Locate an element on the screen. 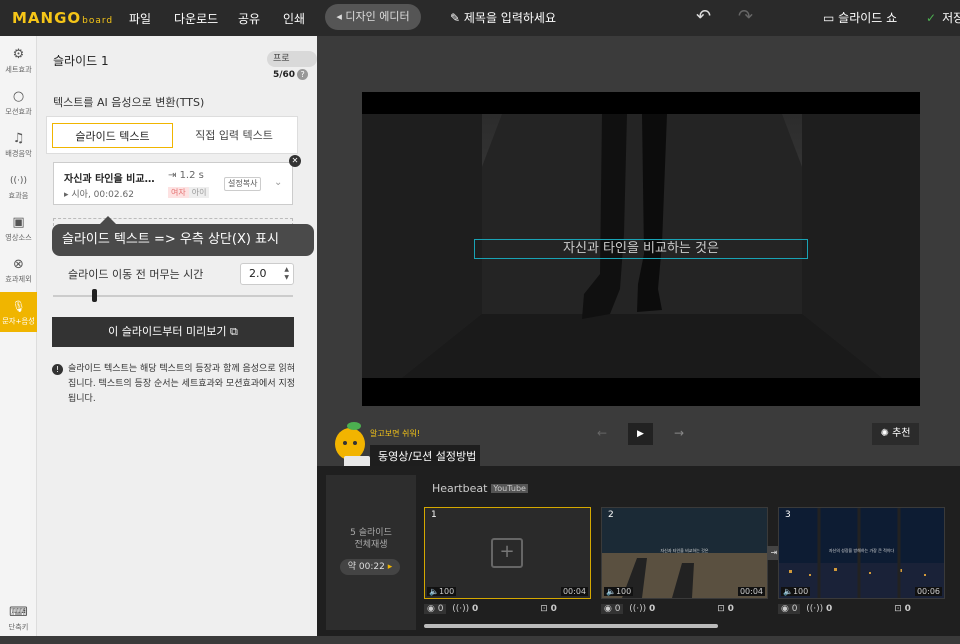 This screenshot has width=960, height=644. youtube-icon: YouTube is located at coordinates (509, 488).